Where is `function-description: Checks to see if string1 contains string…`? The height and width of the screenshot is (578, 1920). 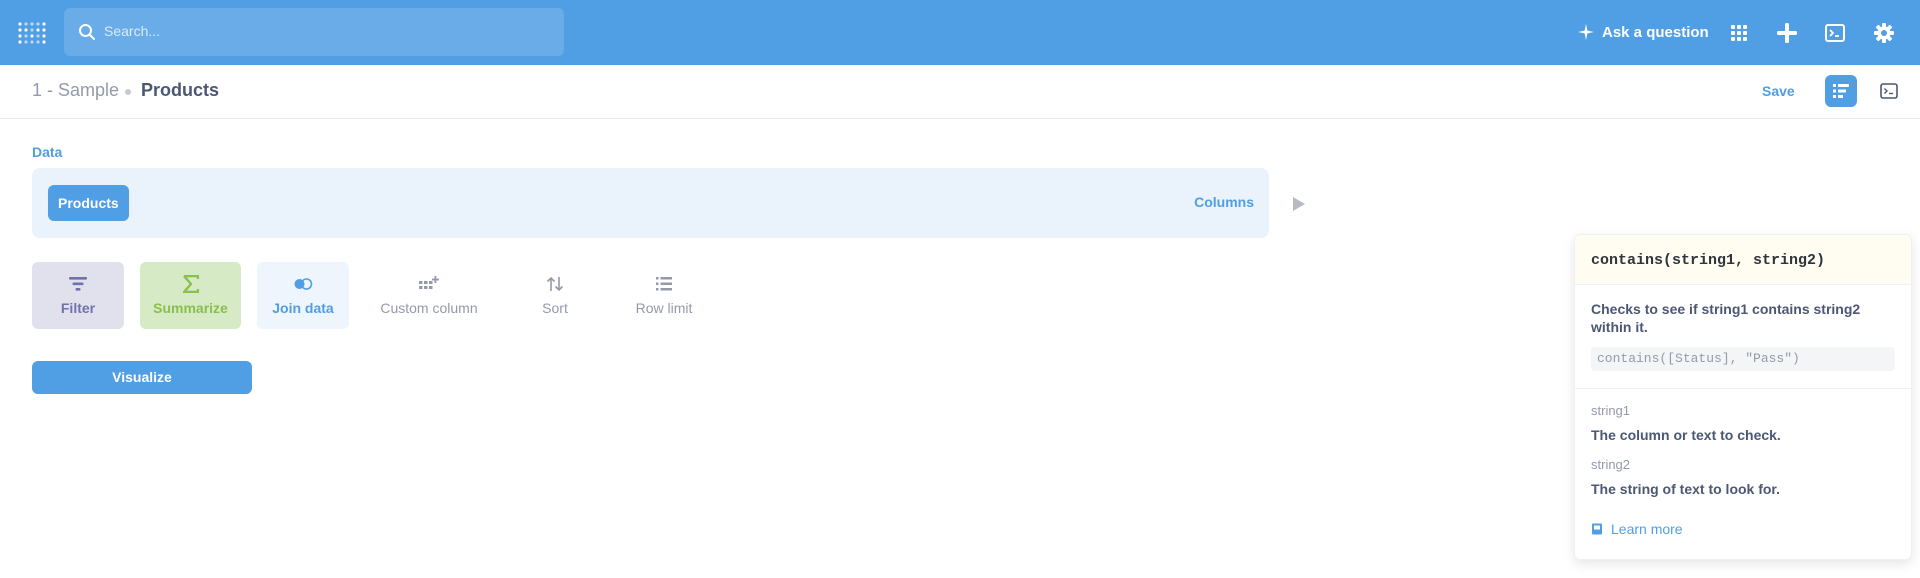
function-description: Checks to see if string1 contains string… is located at coordinates (1726, 318).